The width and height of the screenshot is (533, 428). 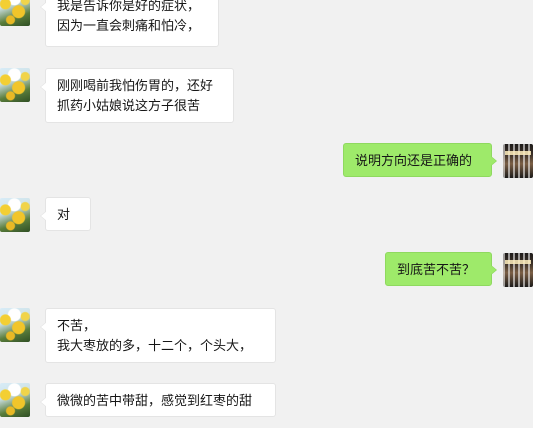 I want to click on chat-message: 到底苦不苦？, so click(x=266, y=270).